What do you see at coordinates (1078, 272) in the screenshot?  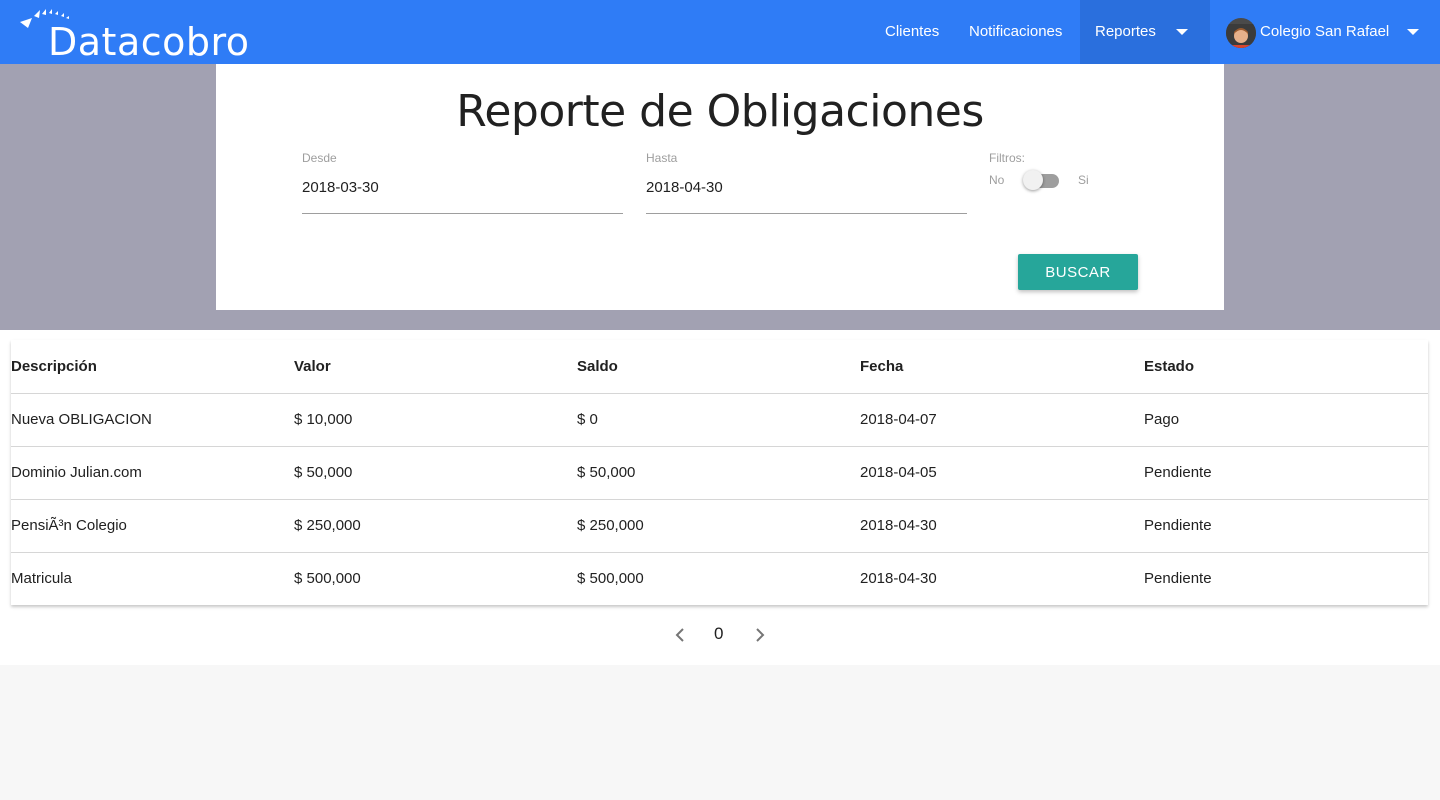 I see `buscar-button: BUSCAR` at bounding box center [1078, 272].